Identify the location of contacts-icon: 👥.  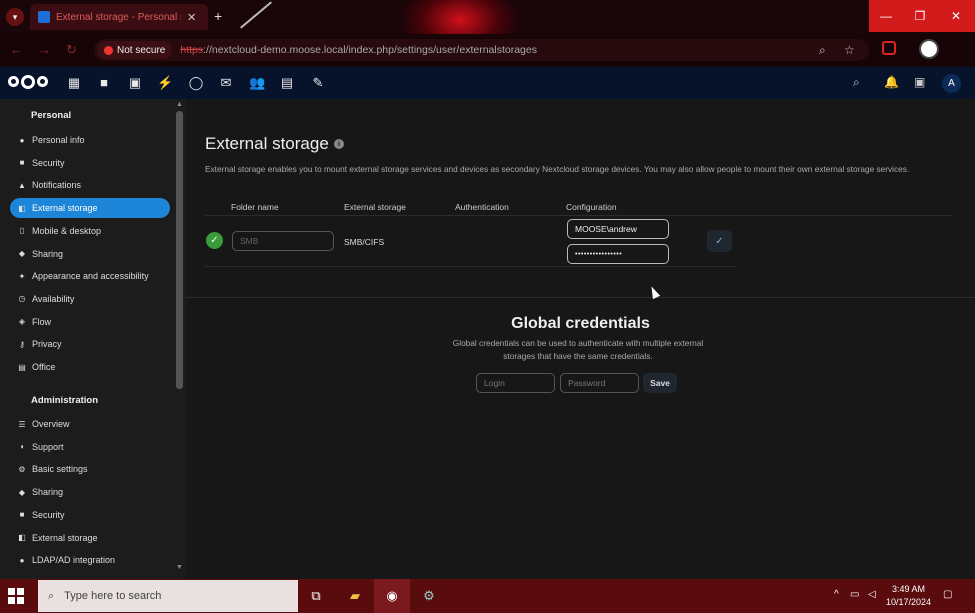
(257, 83).